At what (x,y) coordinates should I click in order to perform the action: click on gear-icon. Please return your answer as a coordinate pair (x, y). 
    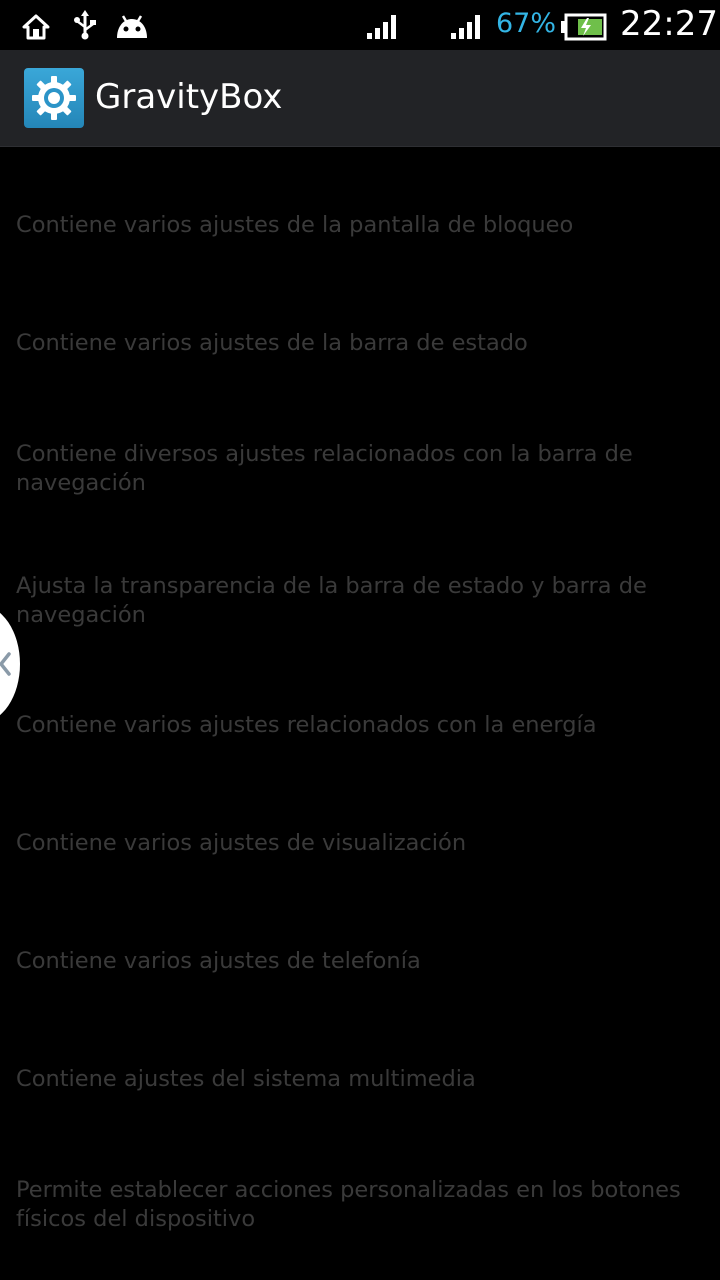
    Looking at the image, I should click on (54, 98).